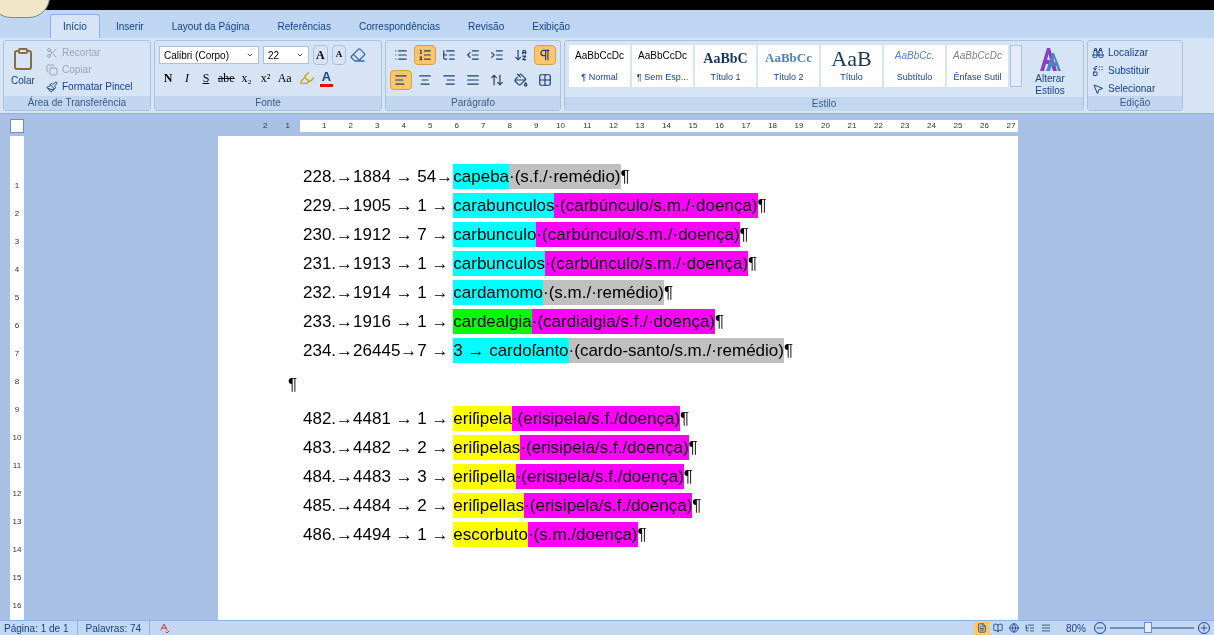 Image resolution: width=1214 pixels, height=635 pixels. What do you see at coordinates (168, 78) in the screenshot?
I see `format-button: N` at bounding box center [168, 78].